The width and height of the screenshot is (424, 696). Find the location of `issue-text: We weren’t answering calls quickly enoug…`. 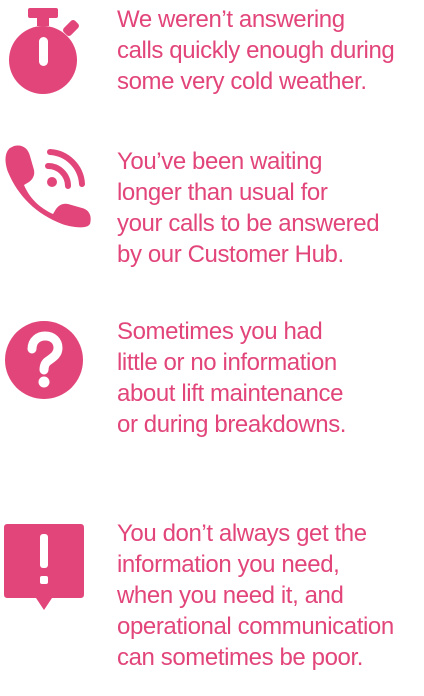

issue-text: We weren’t answering calls quickly enoug… is located at coordinates (256, 50).